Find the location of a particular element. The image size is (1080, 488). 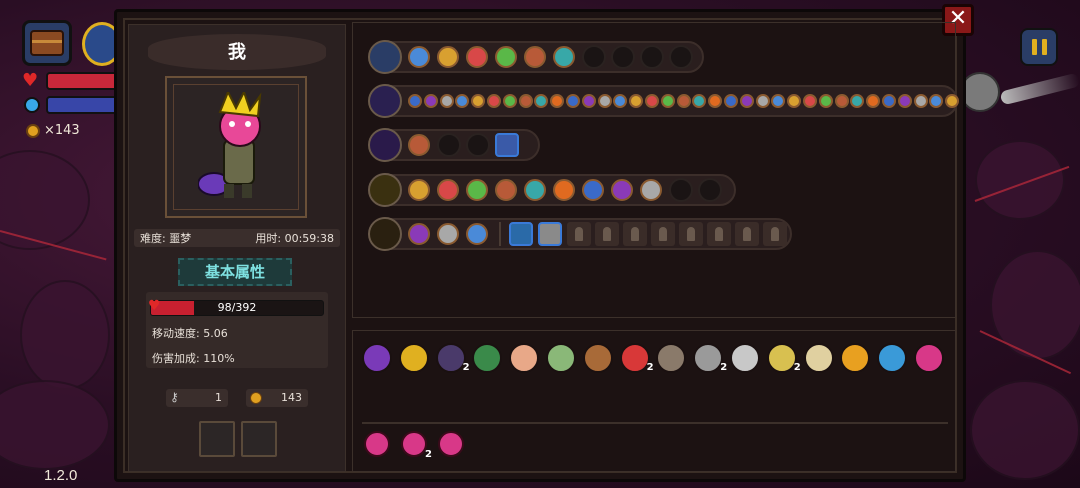

golden-staff-icon is located at coordinates (385, 190).